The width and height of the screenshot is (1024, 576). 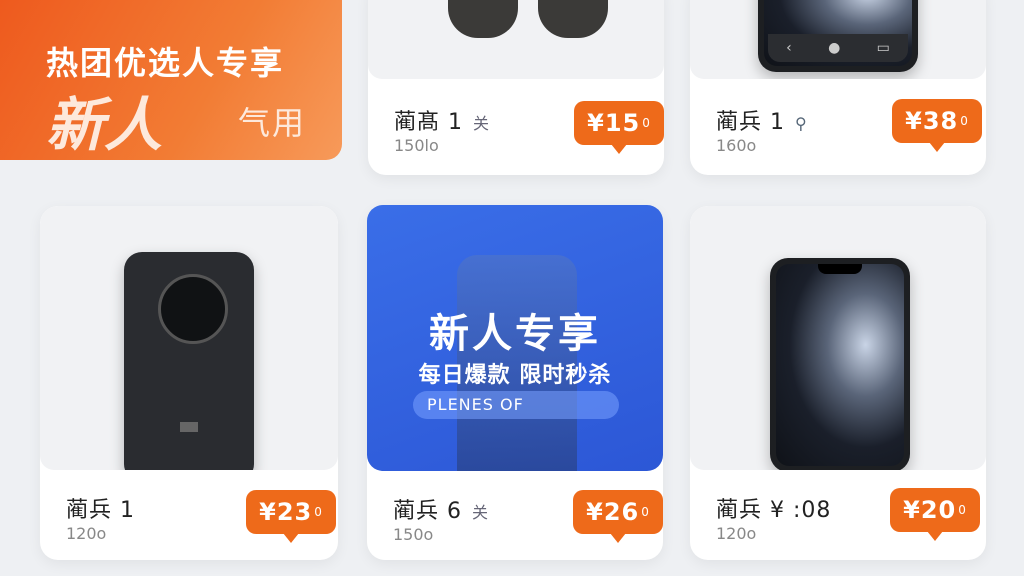 I want to click on product-name: 蔺兵 6关, so click(x=441, y=511).